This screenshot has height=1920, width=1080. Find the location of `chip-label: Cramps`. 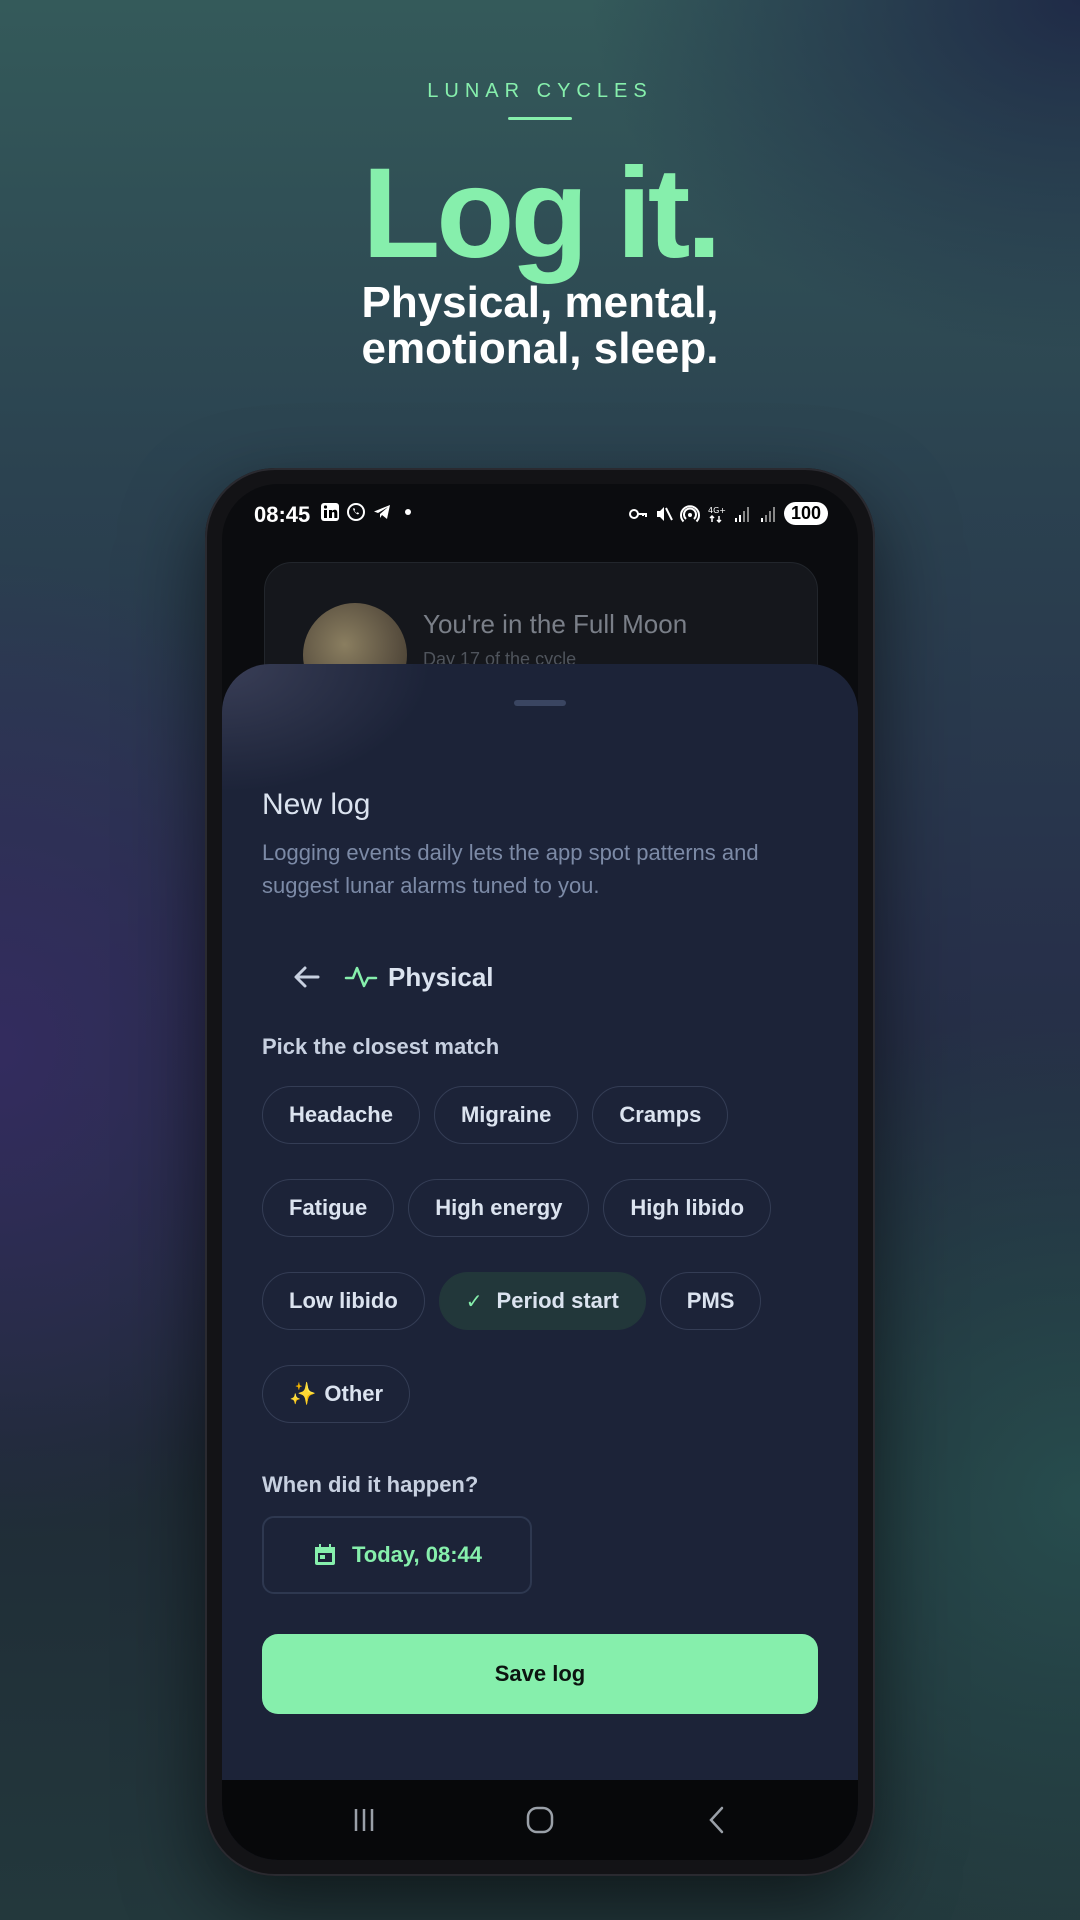

chip-label: Cramps is located at coordinates (660, 1114).